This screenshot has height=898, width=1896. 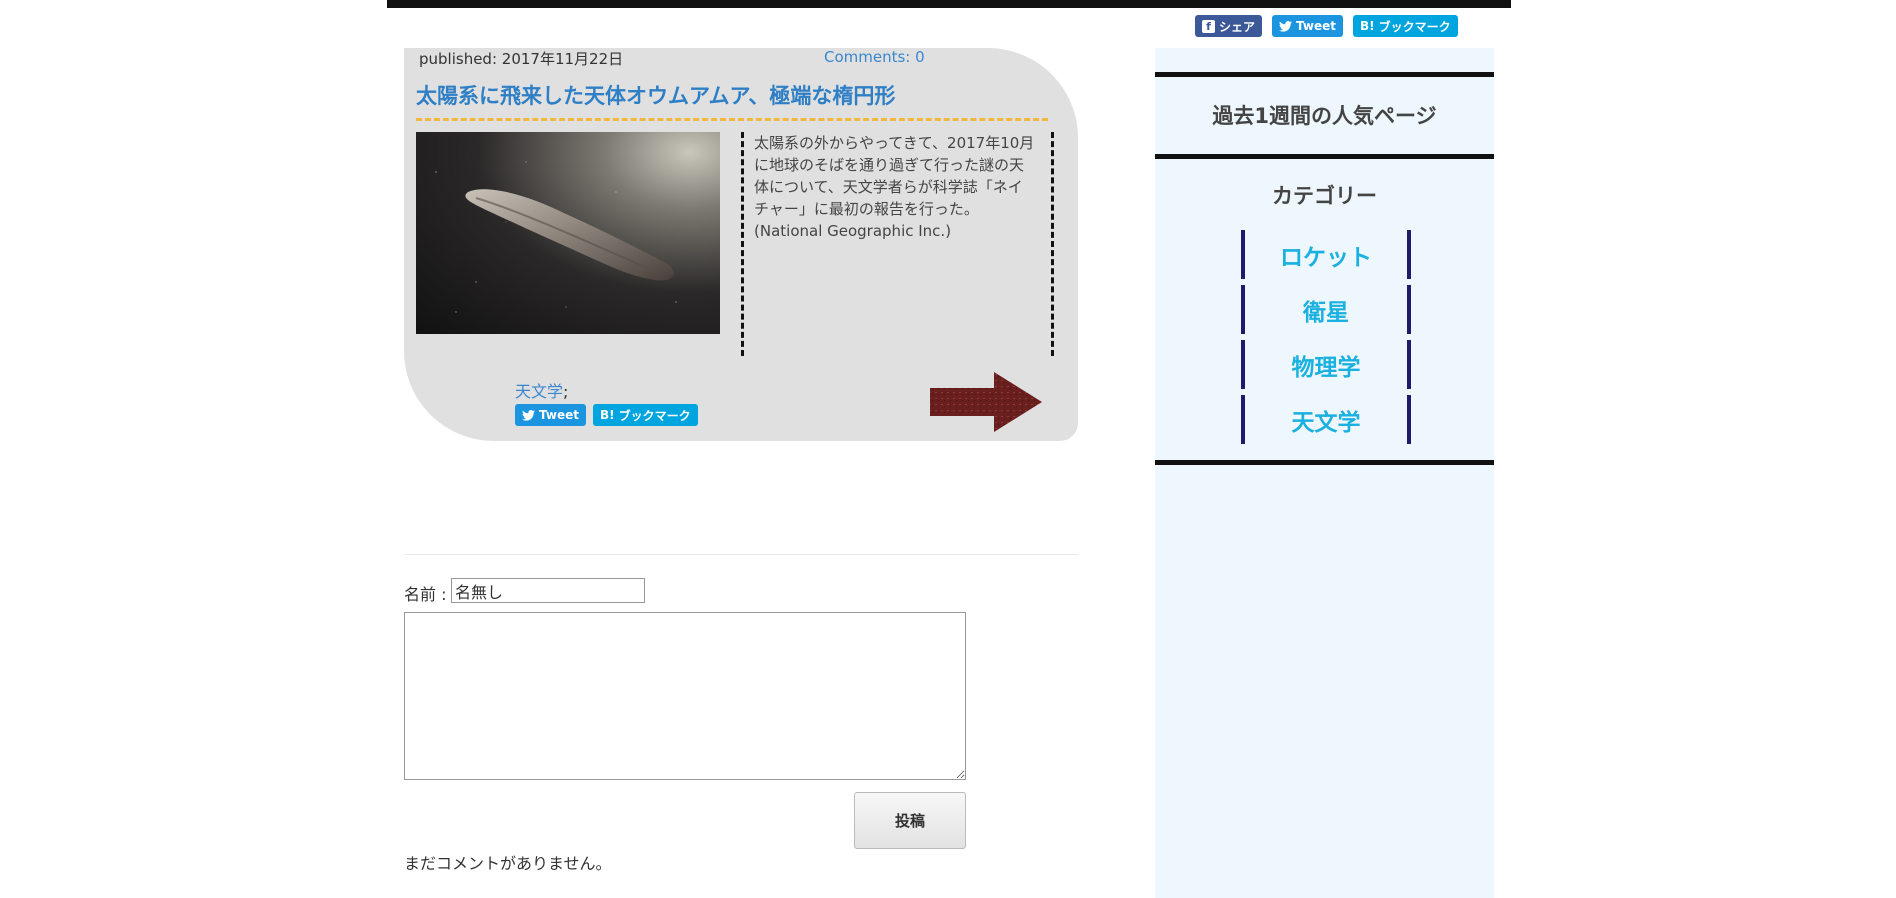 I want to click on category-list: ロケット 衛星 物理学 天文学, so click(x=1326, y=340).